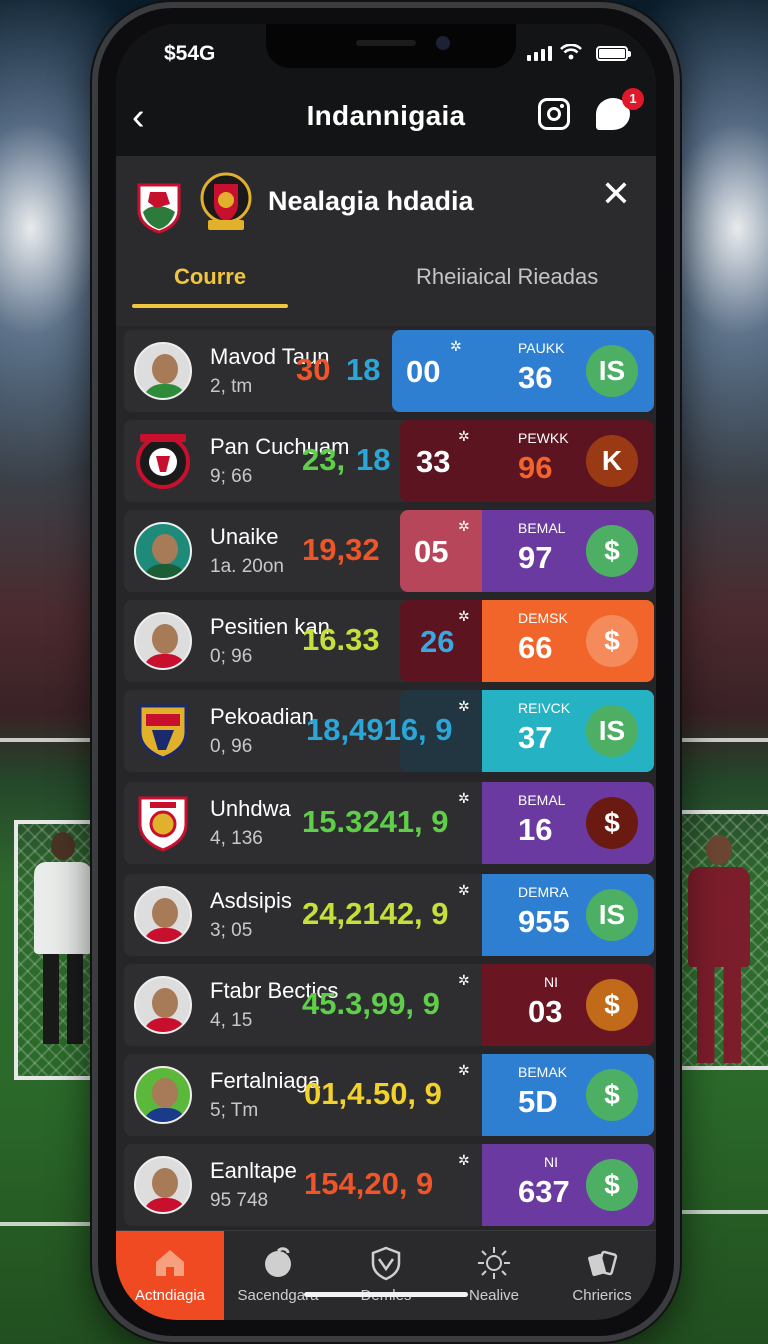  What do you see at coordinates (341, 639) in the screenshot?
I see `stat-primary: 16.33` at bounding box center [341, 639].